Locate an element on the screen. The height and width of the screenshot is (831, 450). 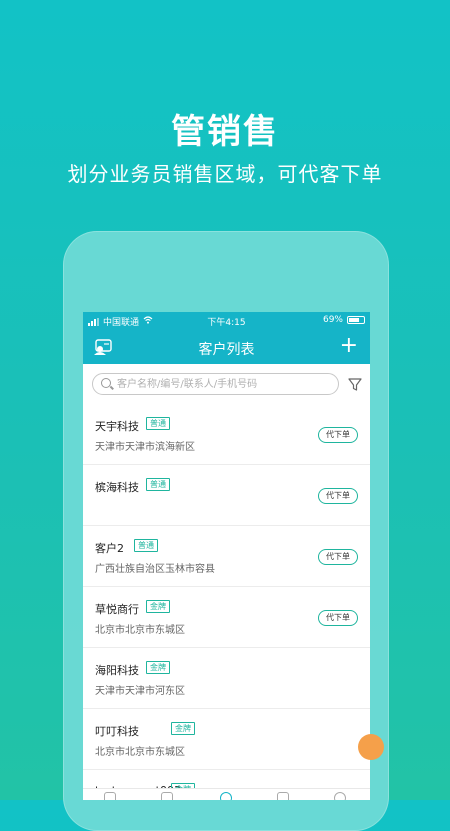
tab-bar is located at coordinates (226, 794).